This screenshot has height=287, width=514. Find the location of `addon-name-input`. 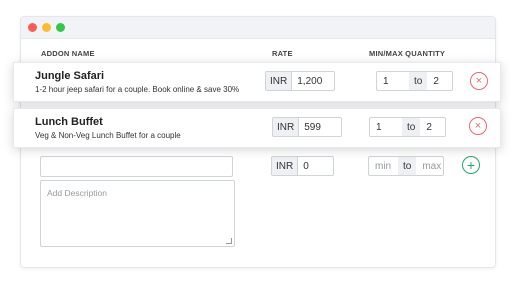

addon-name-input is located at coordinates (136, 166).